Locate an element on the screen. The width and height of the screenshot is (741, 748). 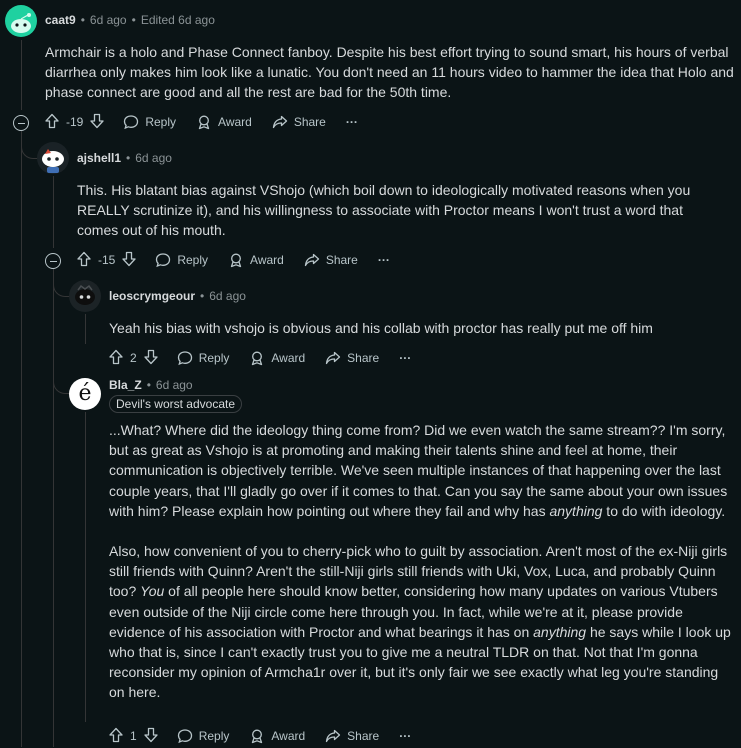
avatar: é is located at coordinates (85, 394).